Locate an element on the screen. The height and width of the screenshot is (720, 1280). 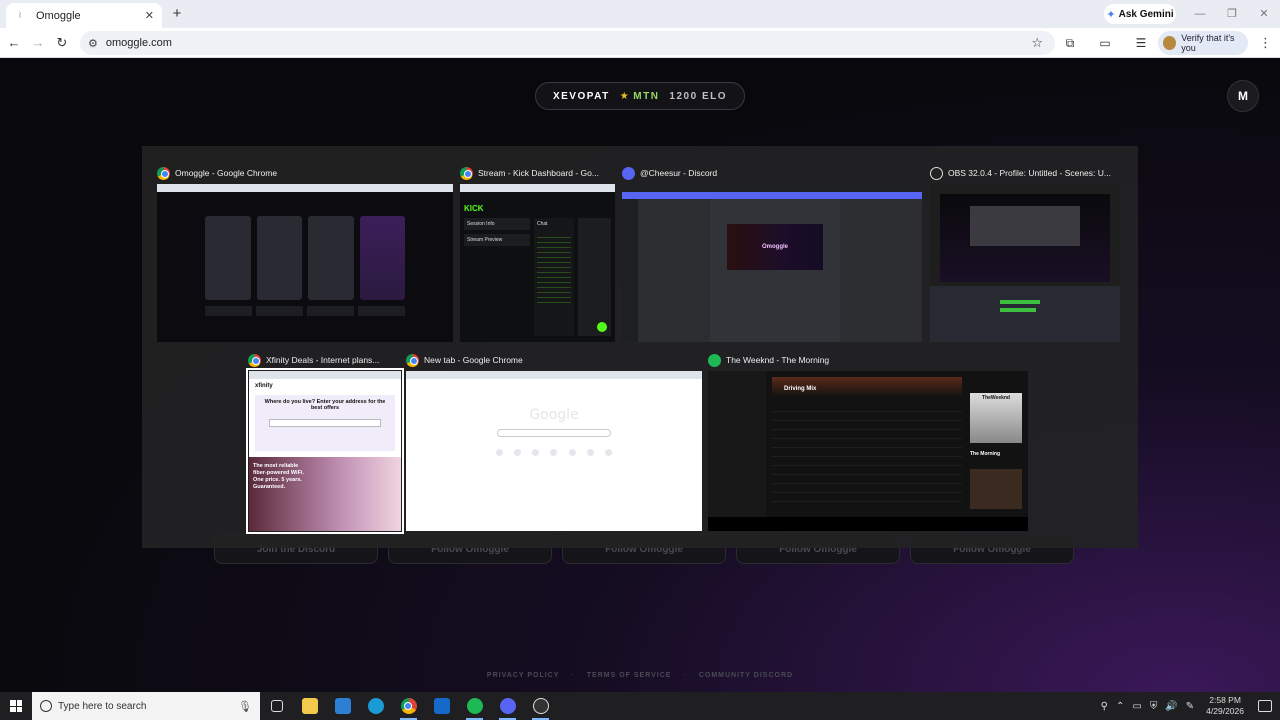
switcher-window-newtab: New tab - Google Chrome Google is located at coordinates (554, 441).